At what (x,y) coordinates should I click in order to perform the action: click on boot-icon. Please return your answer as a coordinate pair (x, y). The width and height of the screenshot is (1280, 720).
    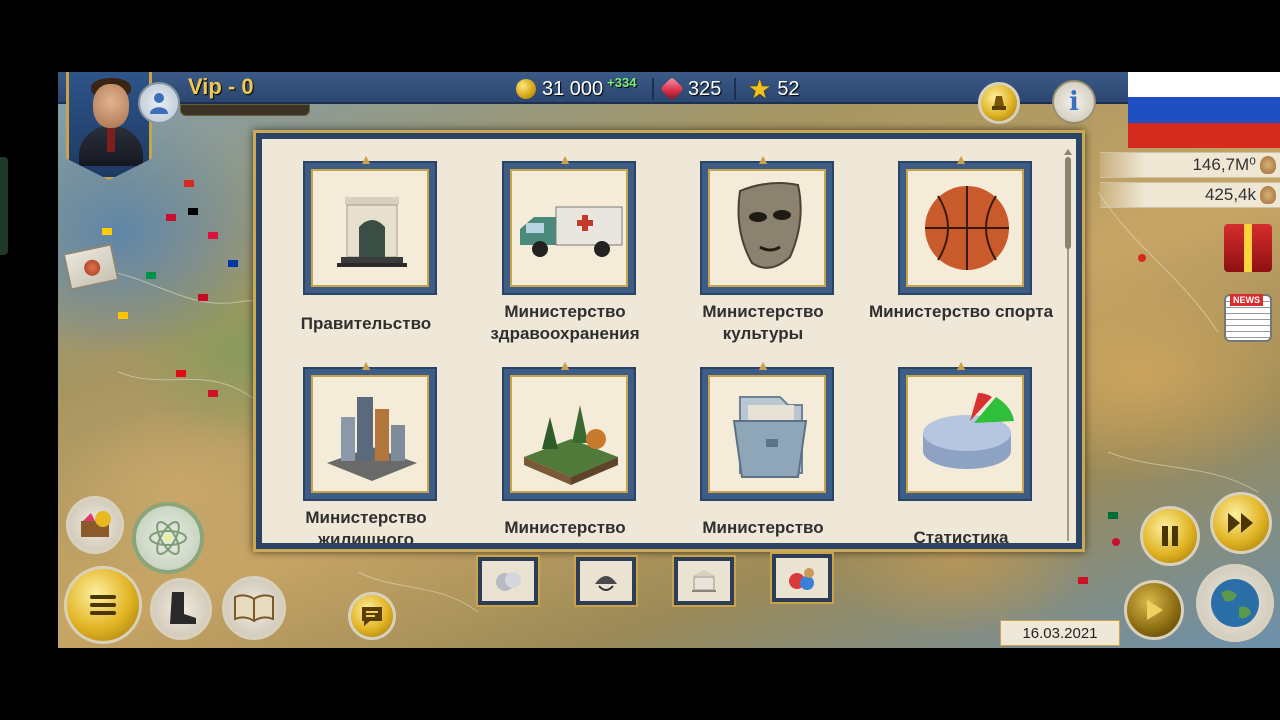
    Looking at the image, I should click on (183, 608).